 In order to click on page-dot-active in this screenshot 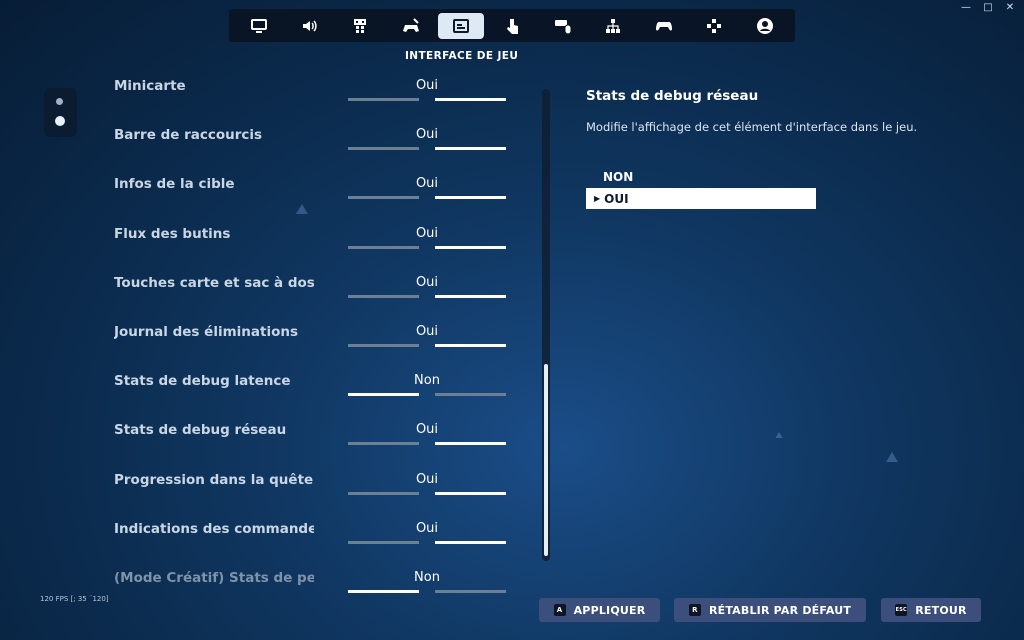, I will do `click(60, 121)`.